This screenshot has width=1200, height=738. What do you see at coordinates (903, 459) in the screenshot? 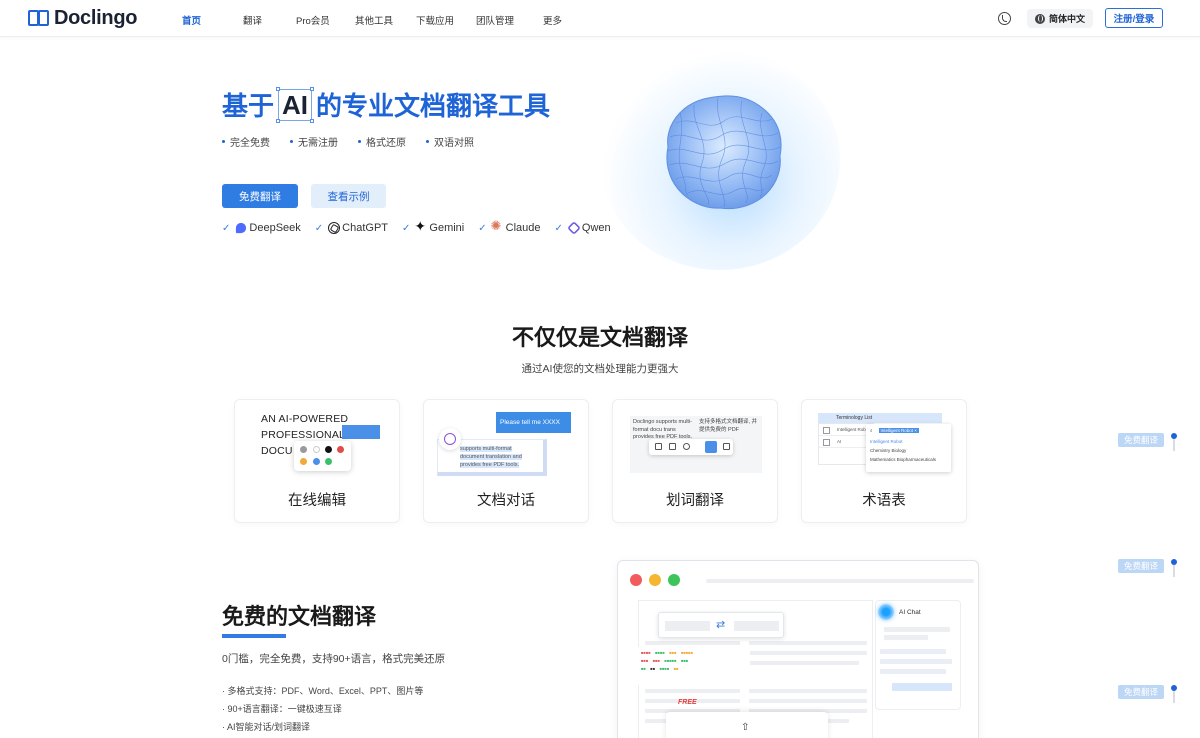
I see `glossary-popup-row: Mathematics Biopharmaceuticals` at bounding box center [903, 459].